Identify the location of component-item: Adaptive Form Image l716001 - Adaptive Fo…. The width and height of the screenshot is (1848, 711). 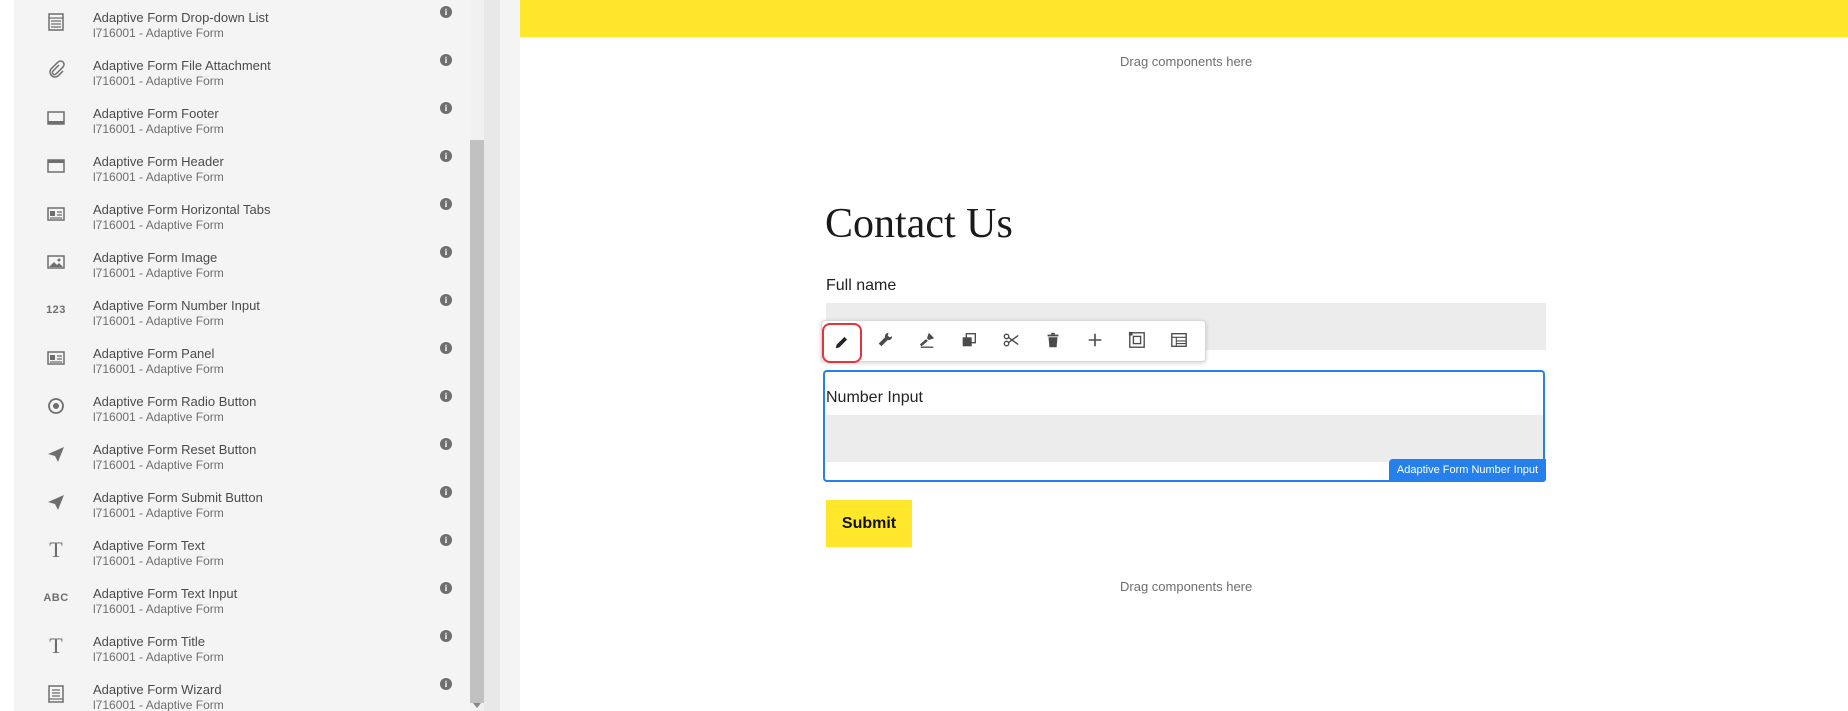
(241, 270).